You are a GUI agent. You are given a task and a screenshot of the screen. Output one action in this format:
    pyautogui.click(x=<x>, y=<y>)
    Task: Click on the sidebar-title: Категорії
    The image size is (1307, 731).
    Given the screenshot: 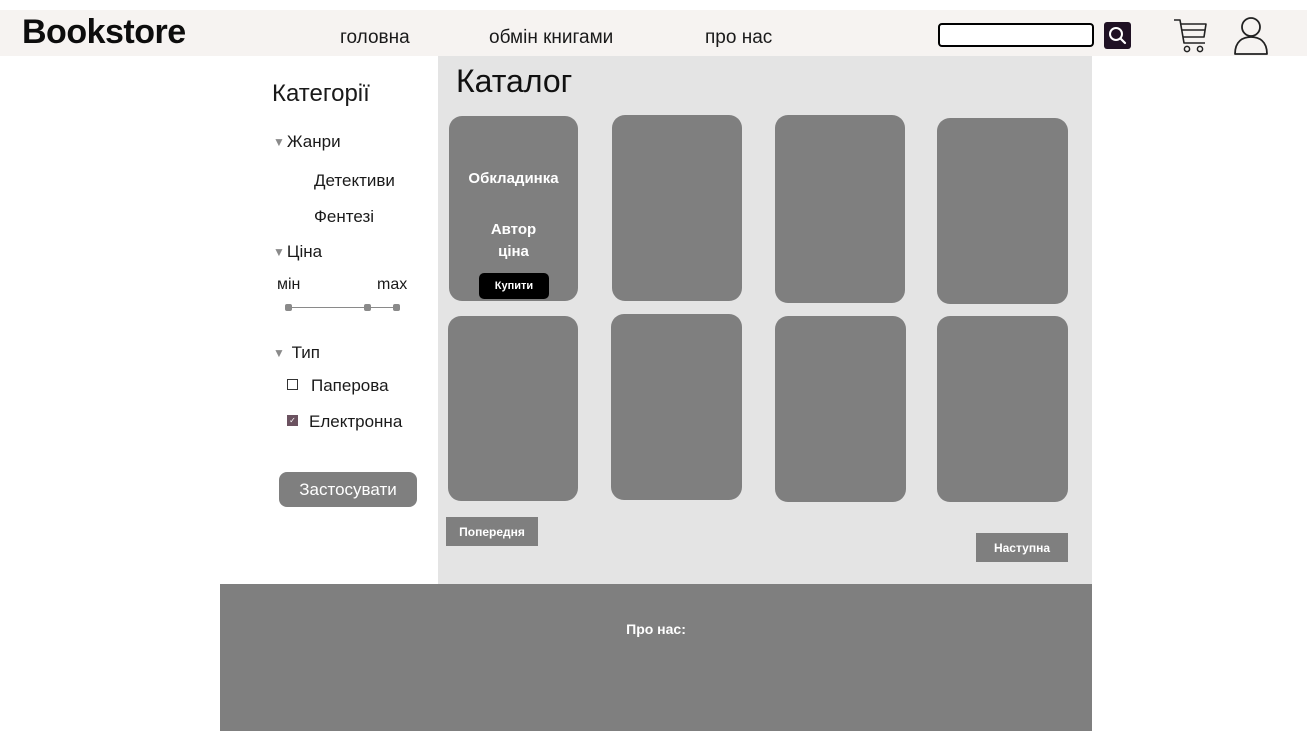 What is the action you would take?
    pyautogui.click(x=321, y=93)
    